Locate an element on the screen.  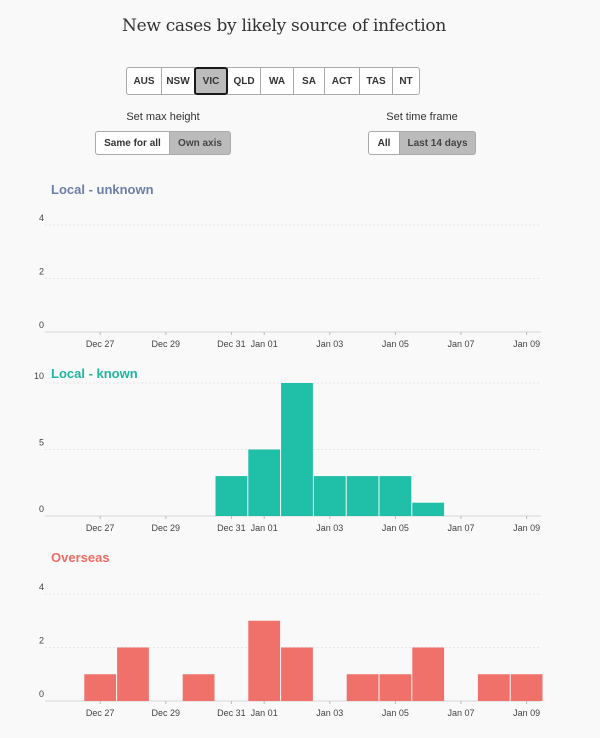
y-tick-label: 5 is located at coordinates (41, 443).